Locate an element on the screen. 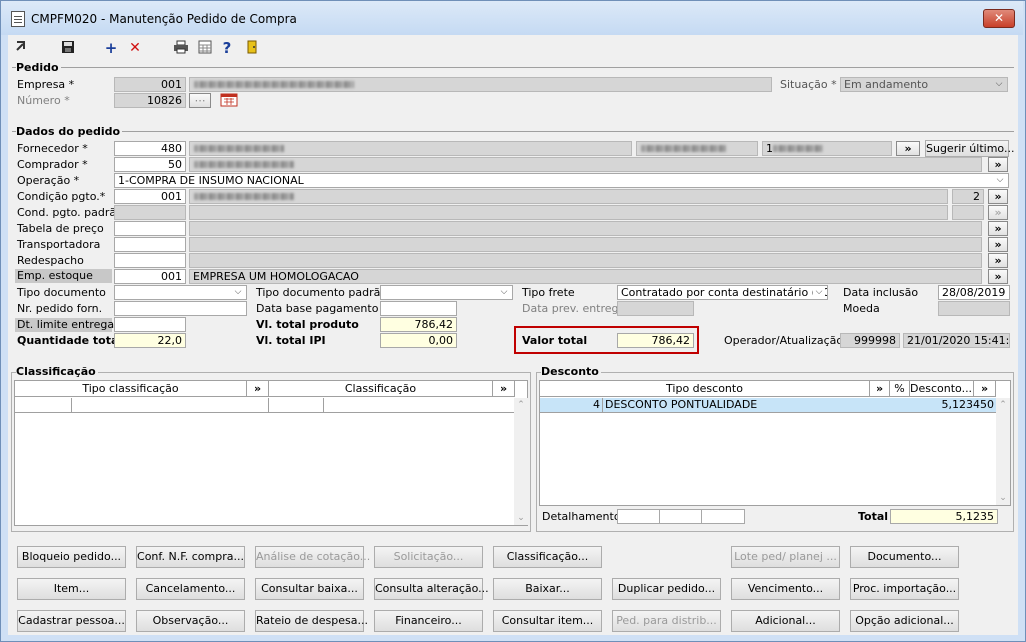  numero-field: 10826 is located at coordinates (150, 100).